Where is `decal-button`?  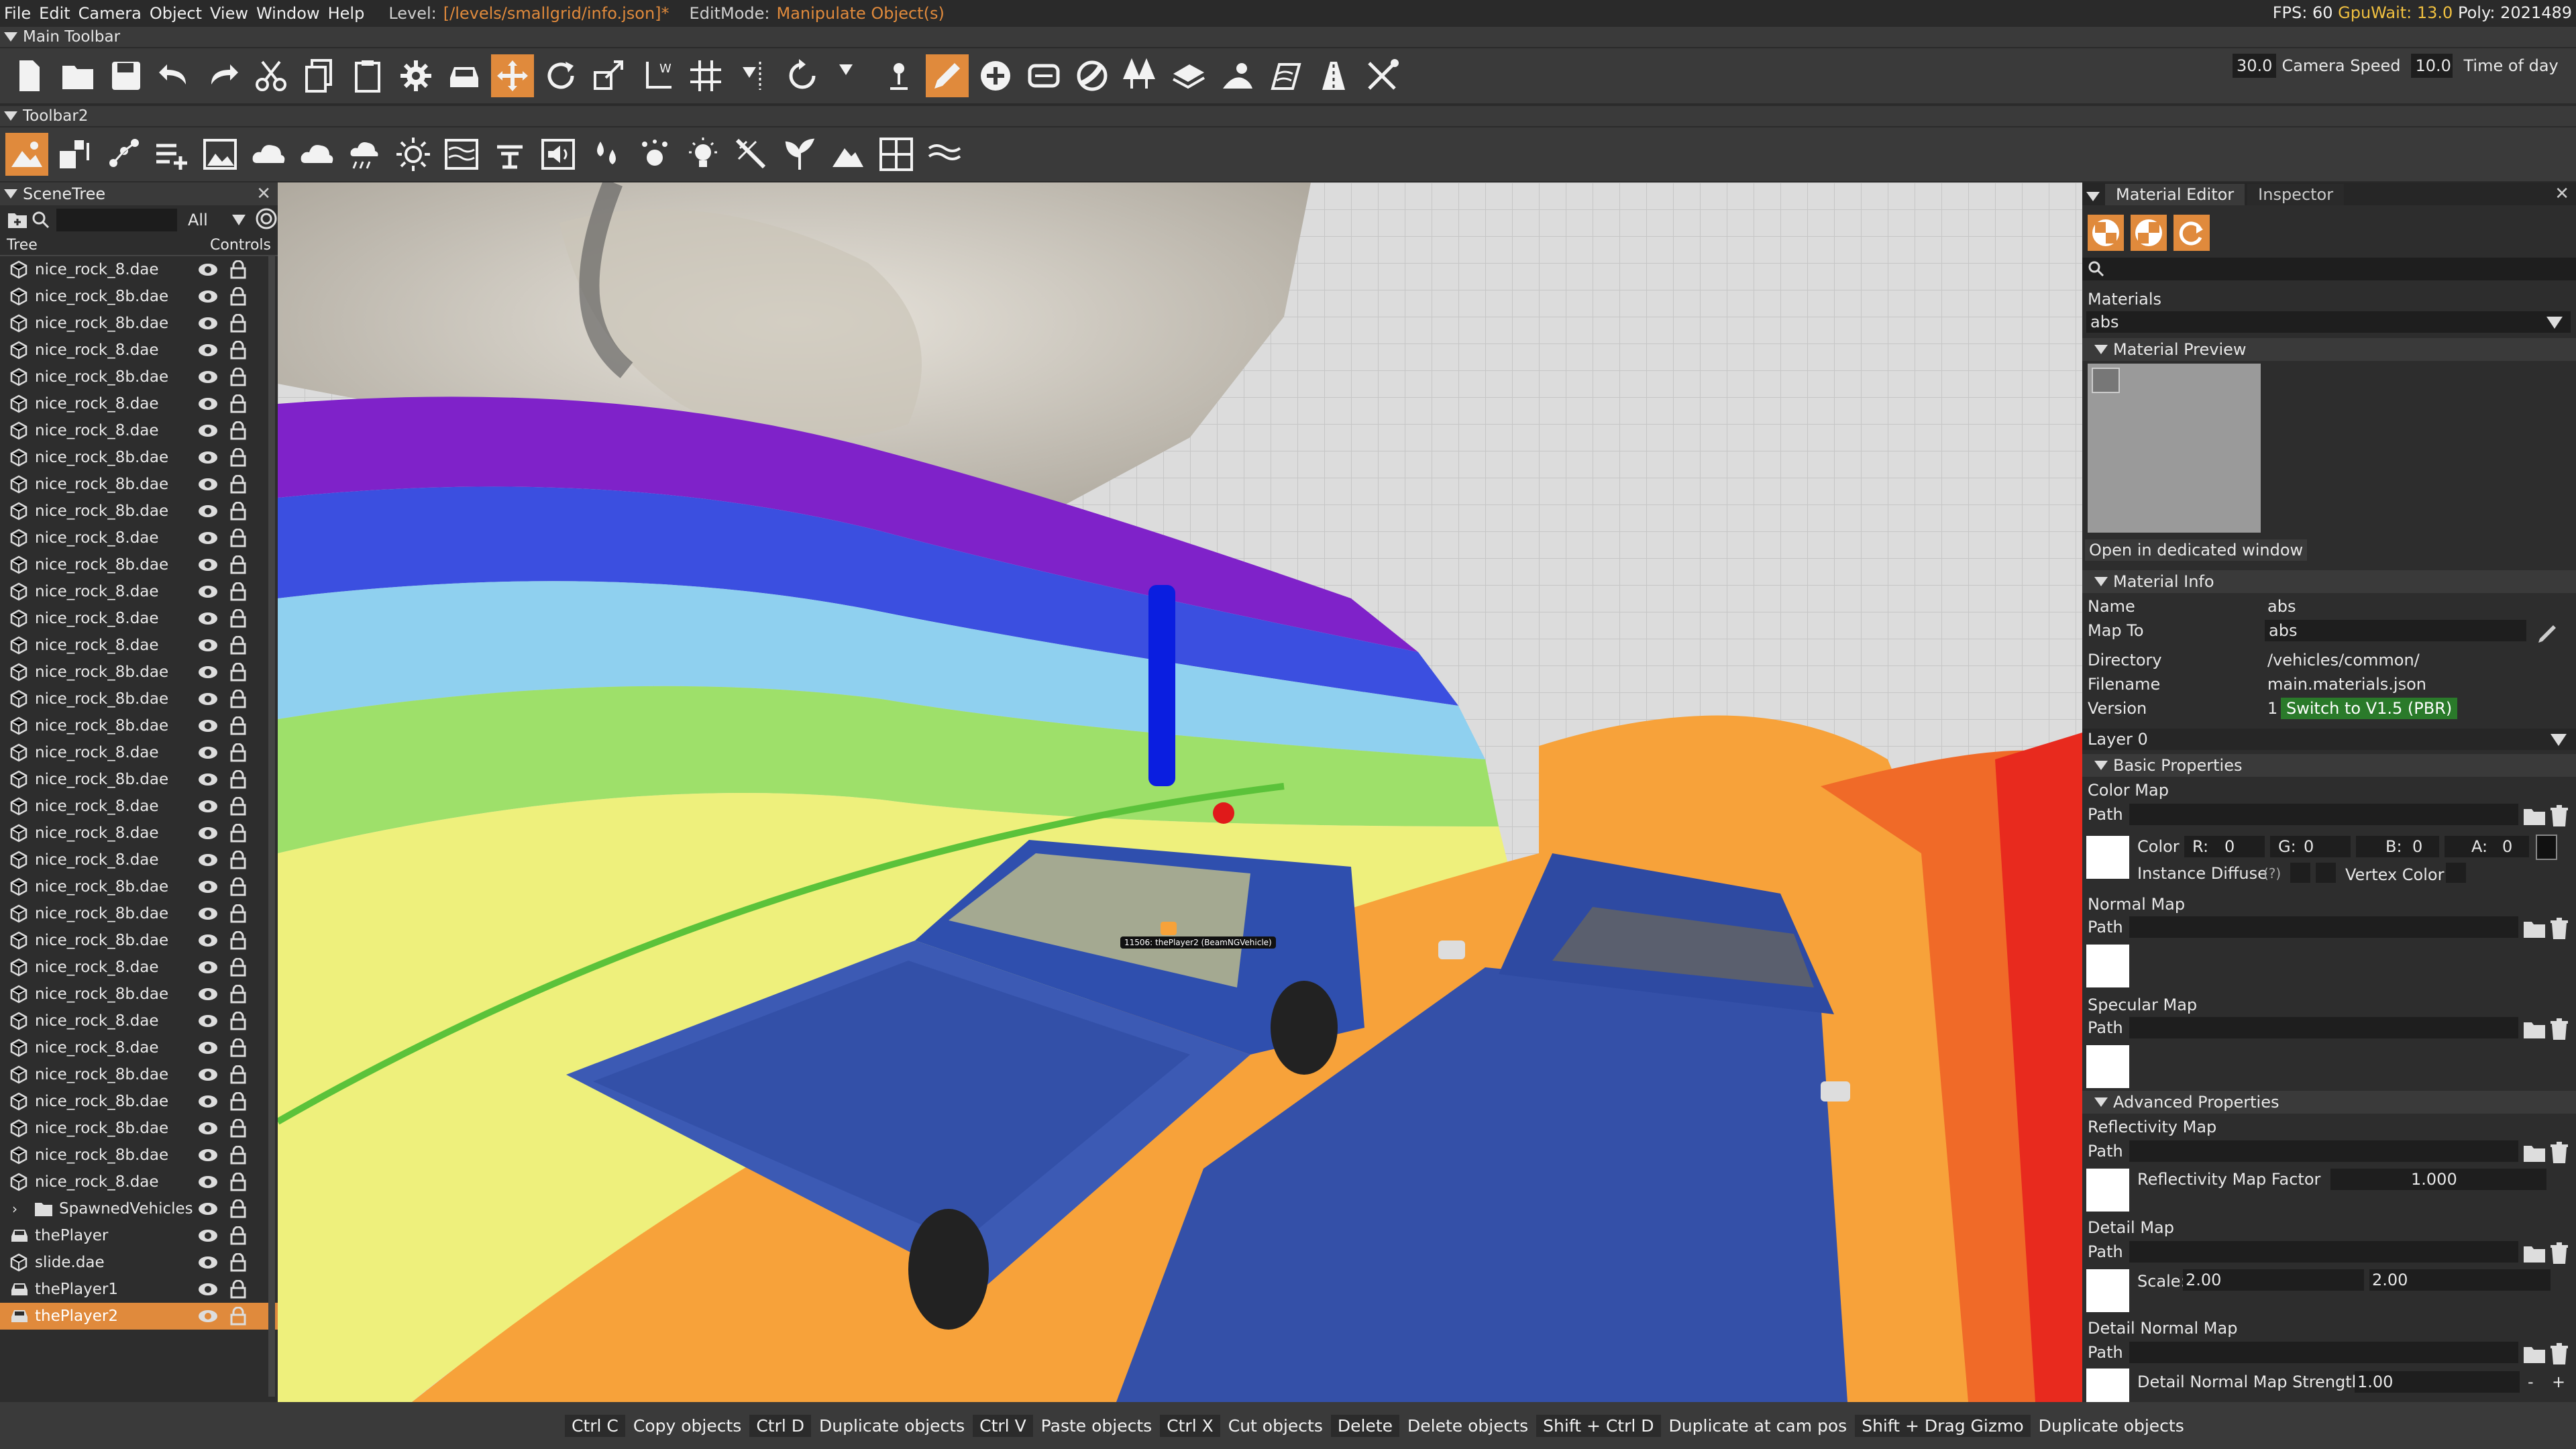
decal-button is located at coordinates (1188, 75).